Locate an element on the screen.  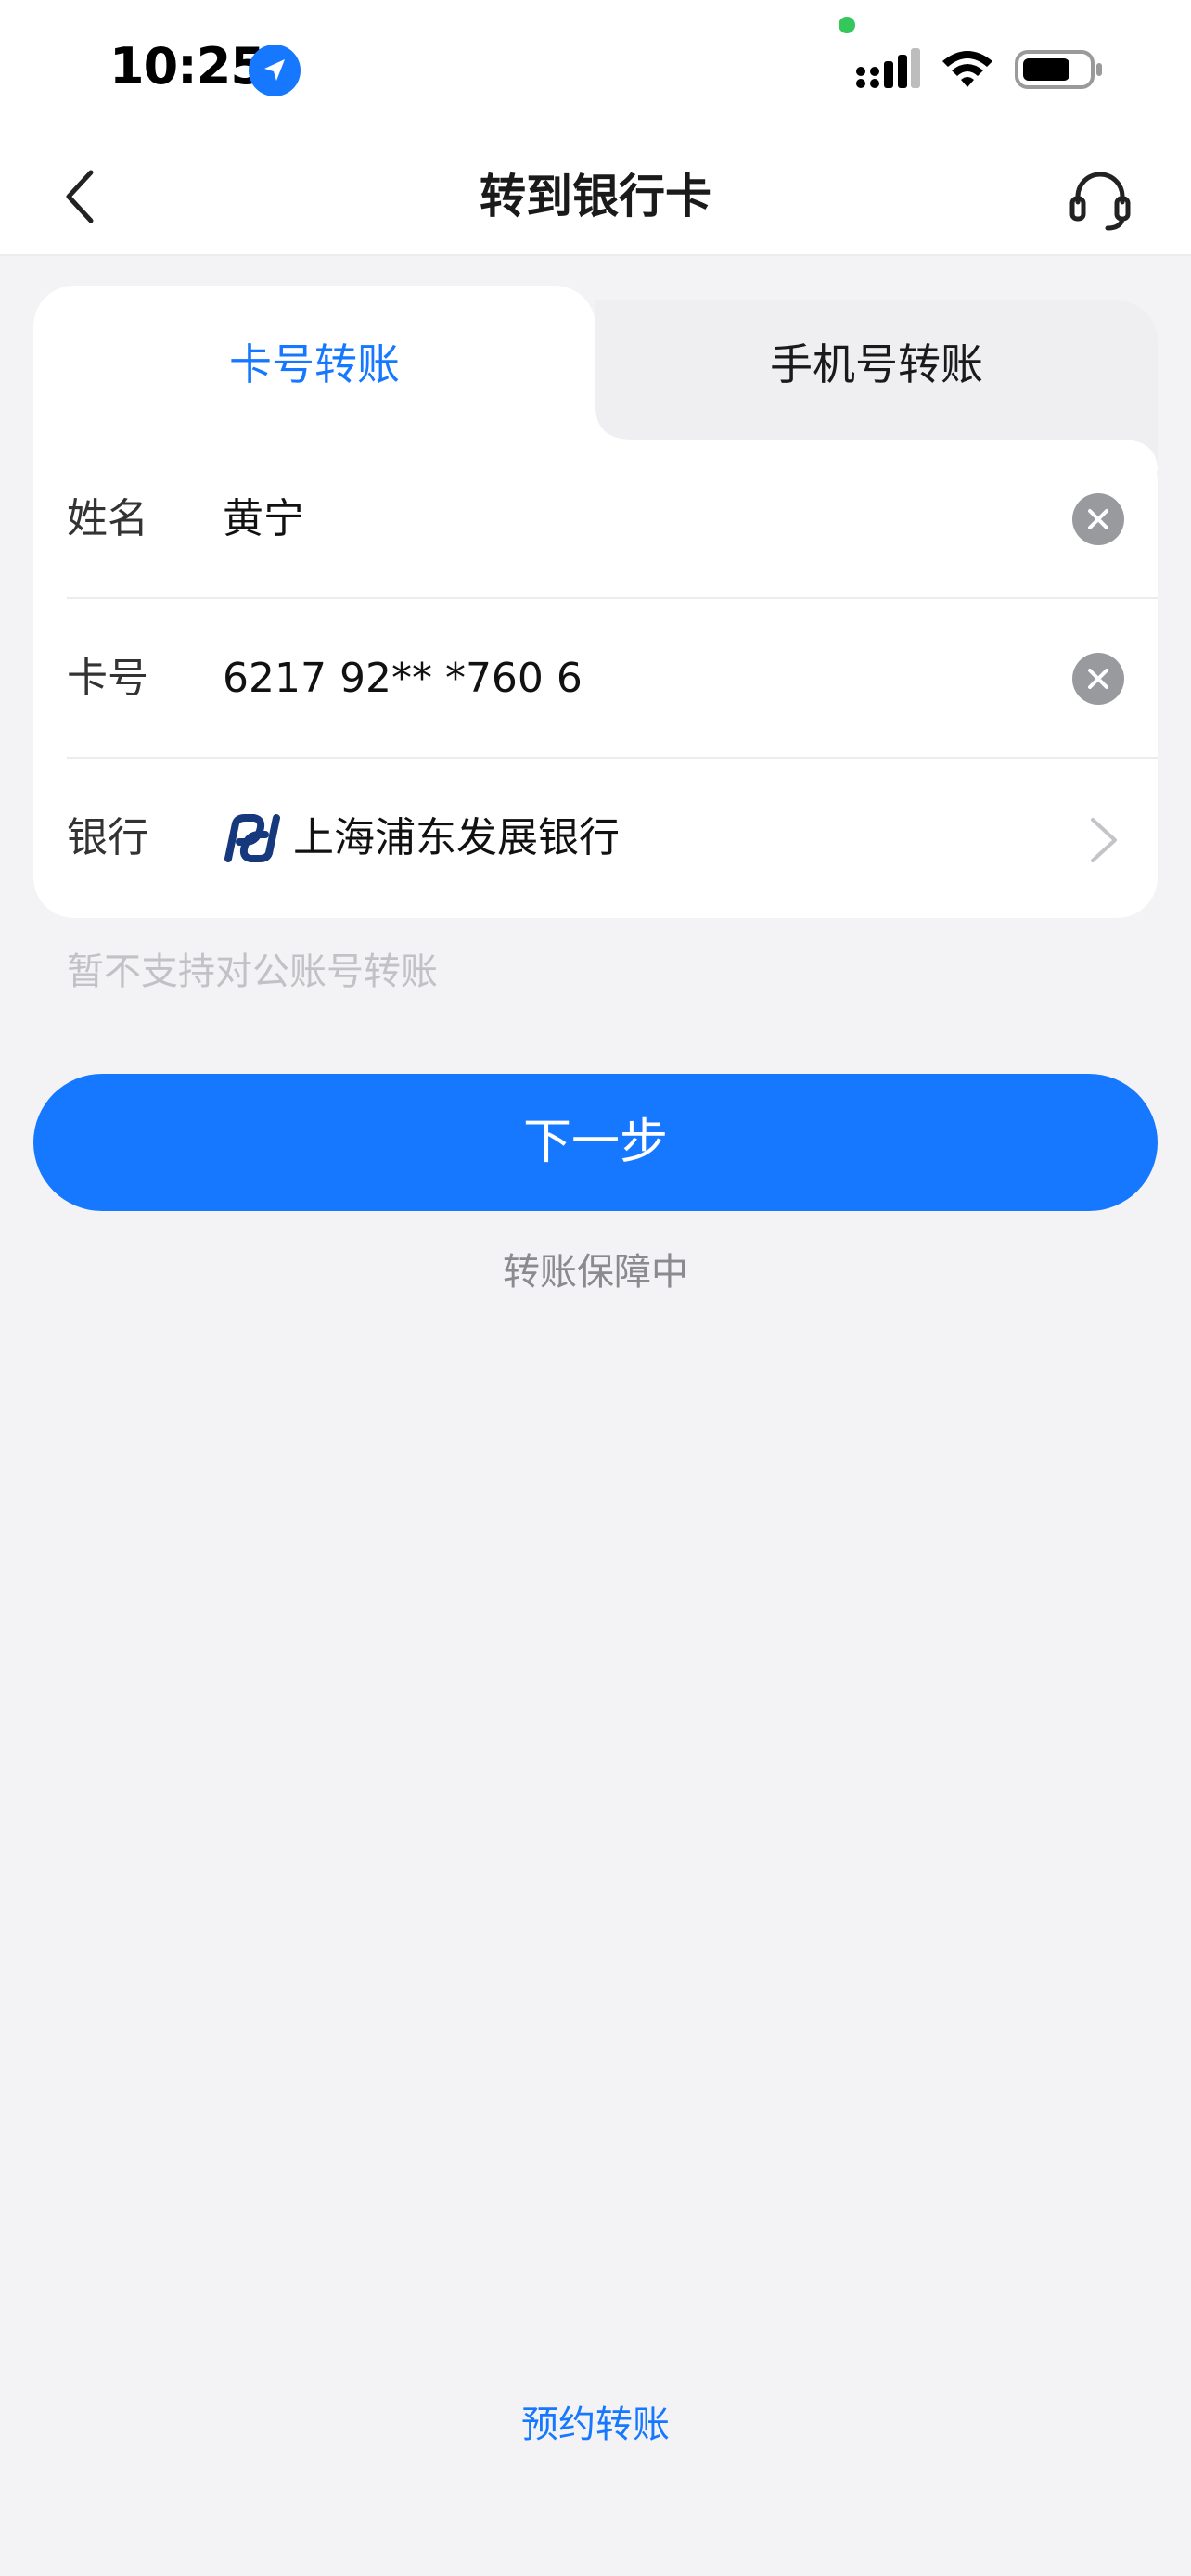
camera-indicator-dot is located at coordinates (847, 25).